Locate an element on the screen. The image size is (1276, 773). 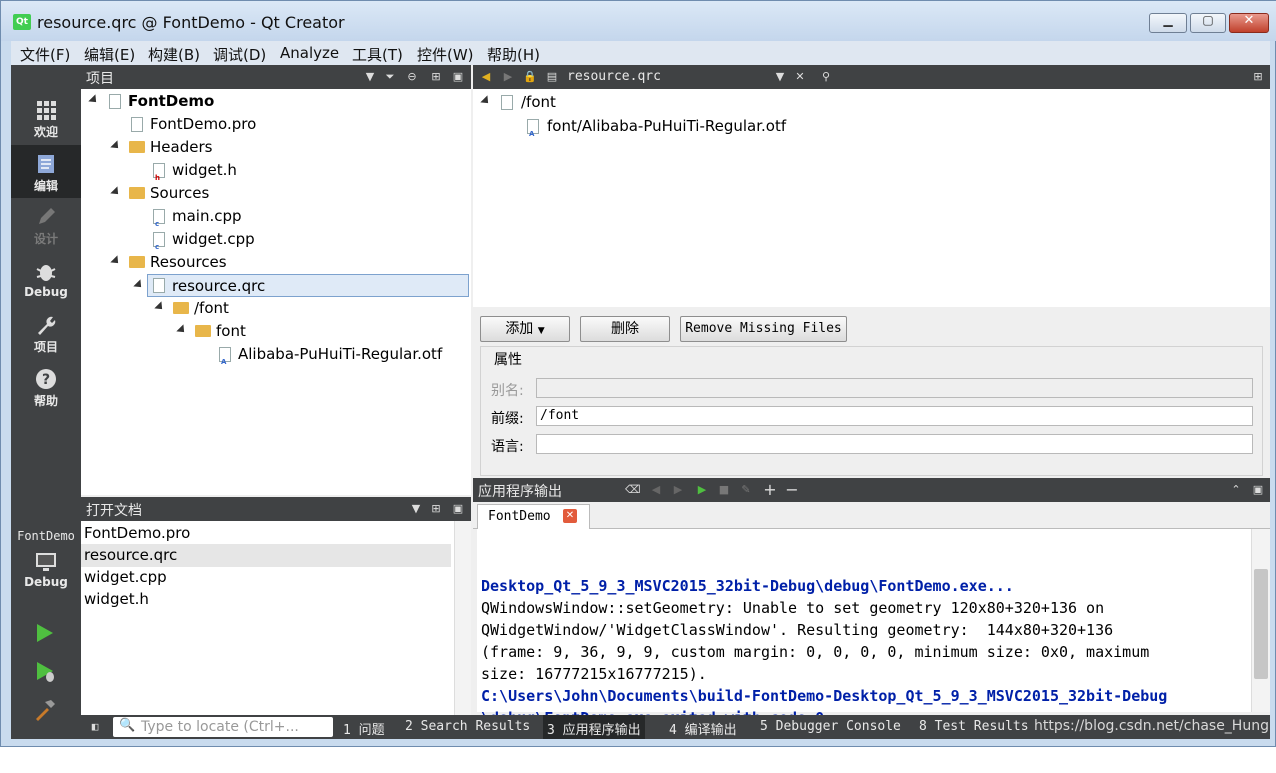
mode-design-label: 设计 is located at coordinates (45, 239).